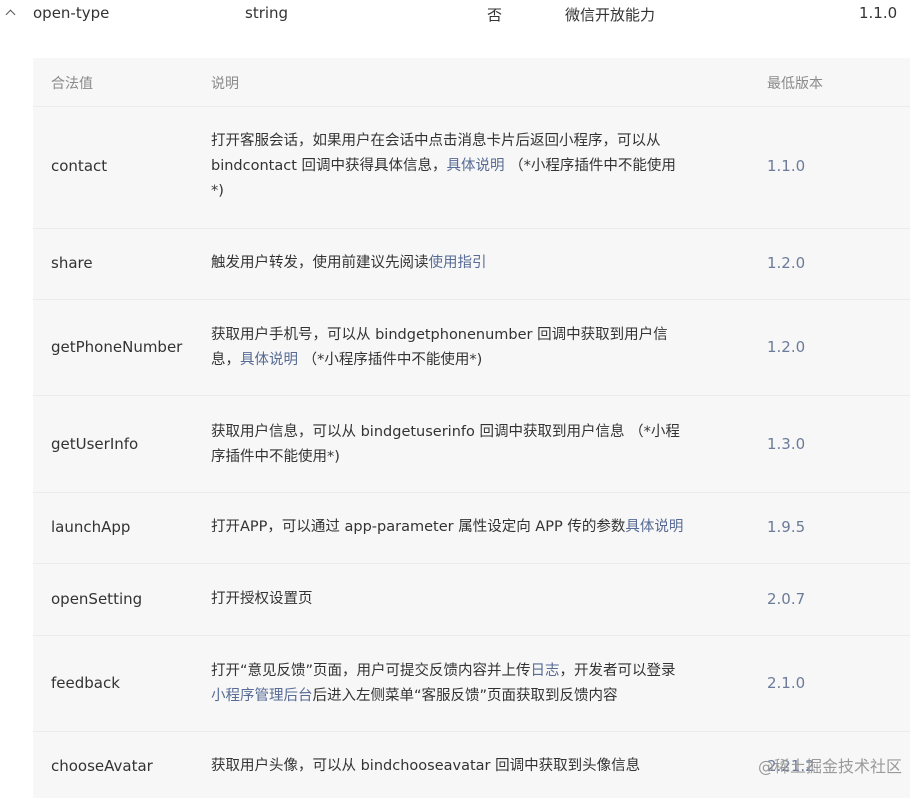 This screenshot has width=910, height=799. Describe the element at coordinates (72, 263) in the screenshot. I see `value-cell: share` at that location.